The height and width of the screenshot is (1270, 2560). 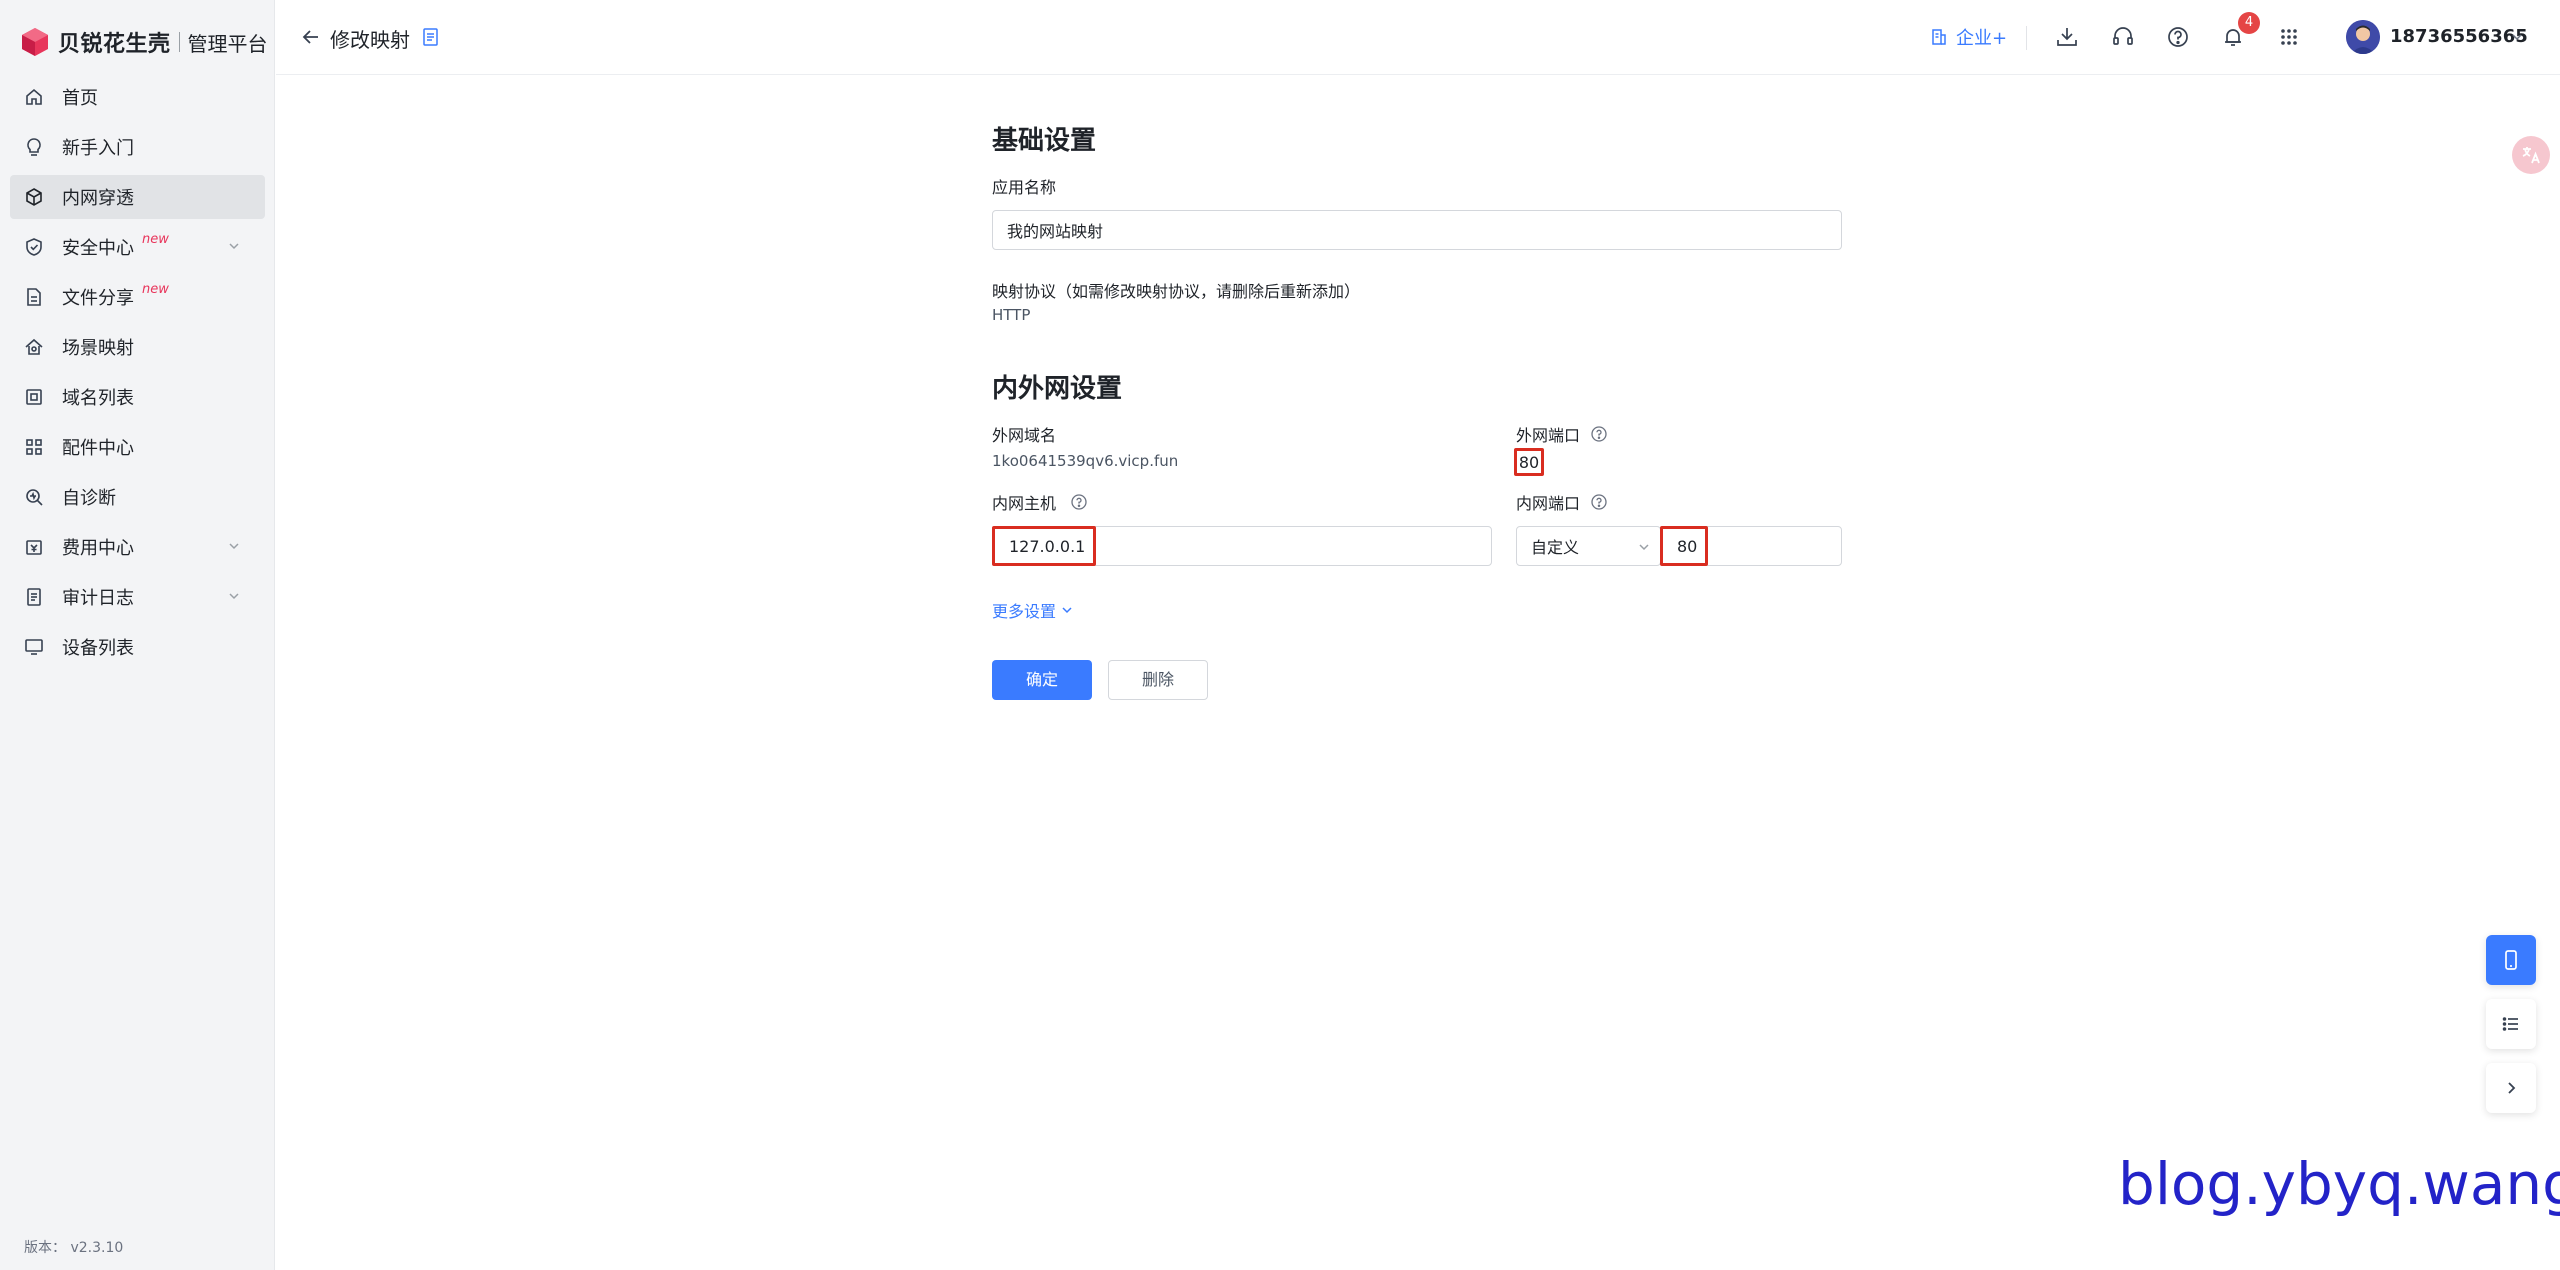 I want to click on internal-port-mode-value: 自定义, so click(x=1555, y=547).